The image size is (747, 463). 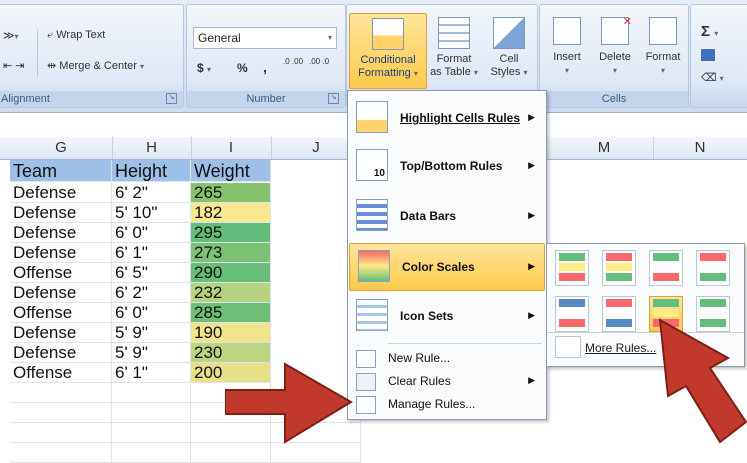 What do you see at coordinates (604, 148) in the screenshot?
I see `column-header-m: M` at bounding box center [604, 148].